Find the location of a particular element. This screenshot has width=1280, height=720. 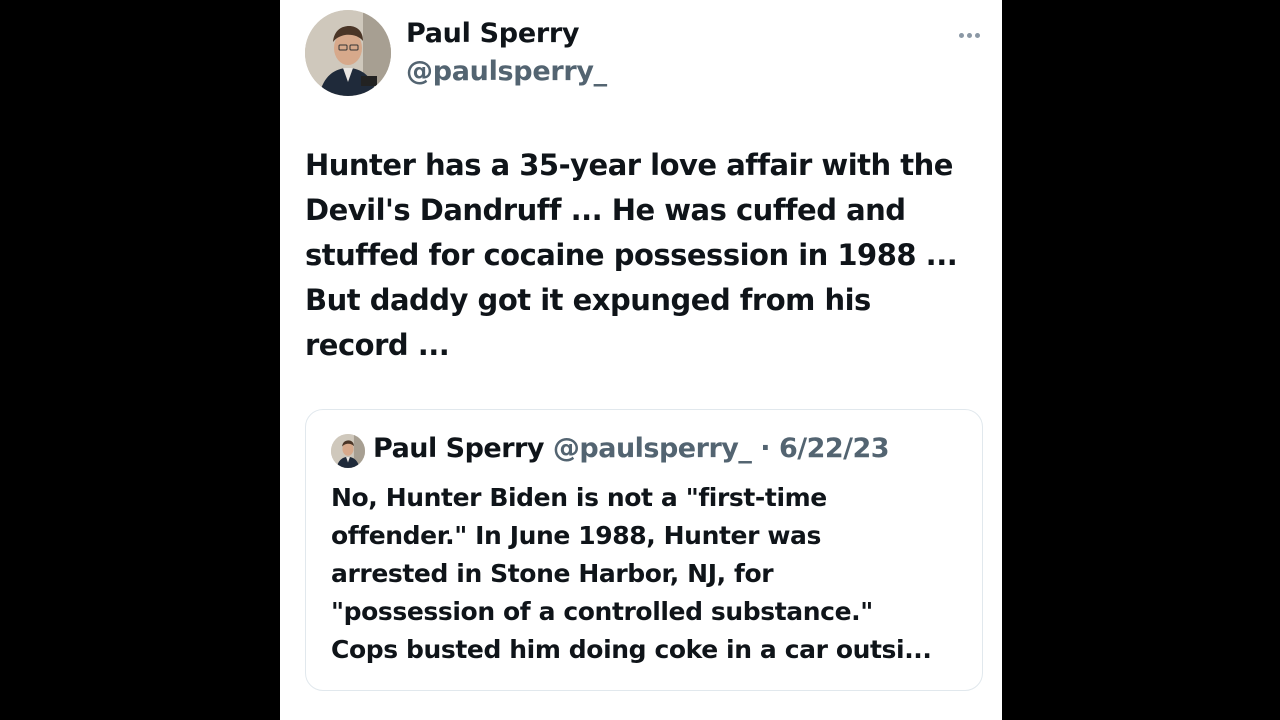

quoted-author-display-name: Paul Sperry is located at coordinates (458, 448).